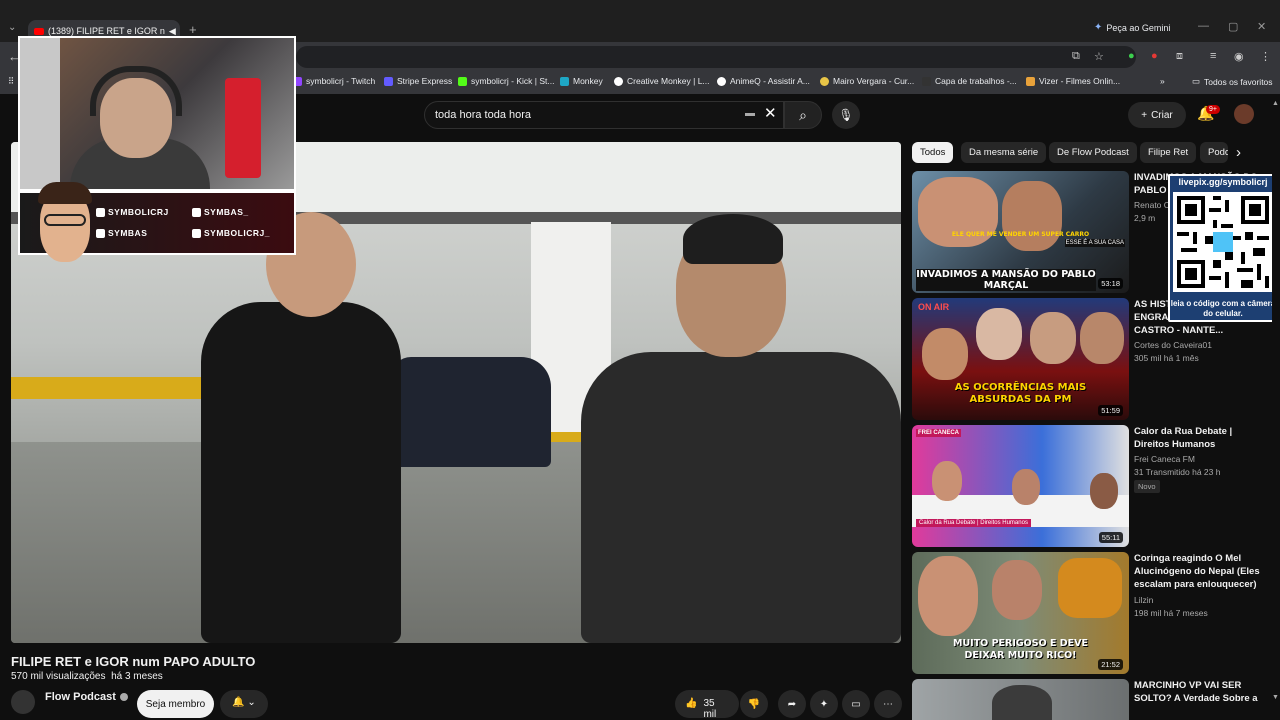 This screenshot has width=1280, height=720. I want to click on account-avatar, so click(1244, 114).